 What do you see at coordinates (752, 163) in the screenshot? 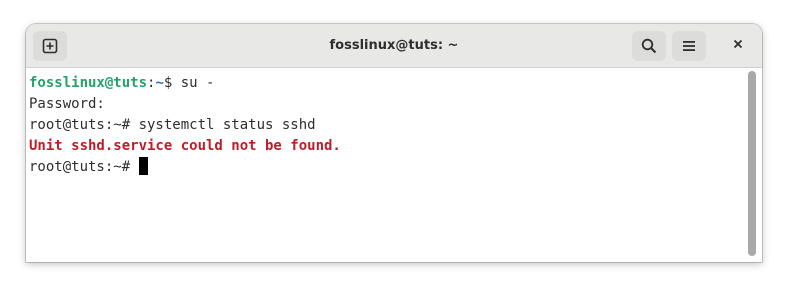
I see `vertical-scrollbar` at bounding box center [752, 163].